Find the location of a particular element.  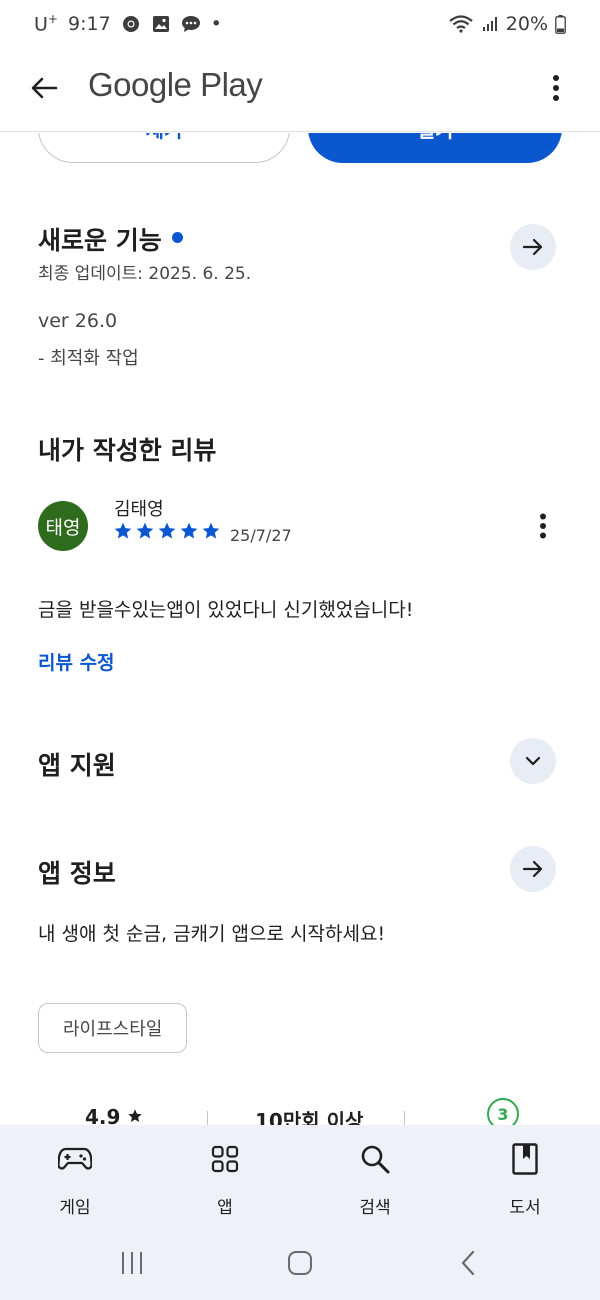

home-icon is located at coordinates (300, 1263).